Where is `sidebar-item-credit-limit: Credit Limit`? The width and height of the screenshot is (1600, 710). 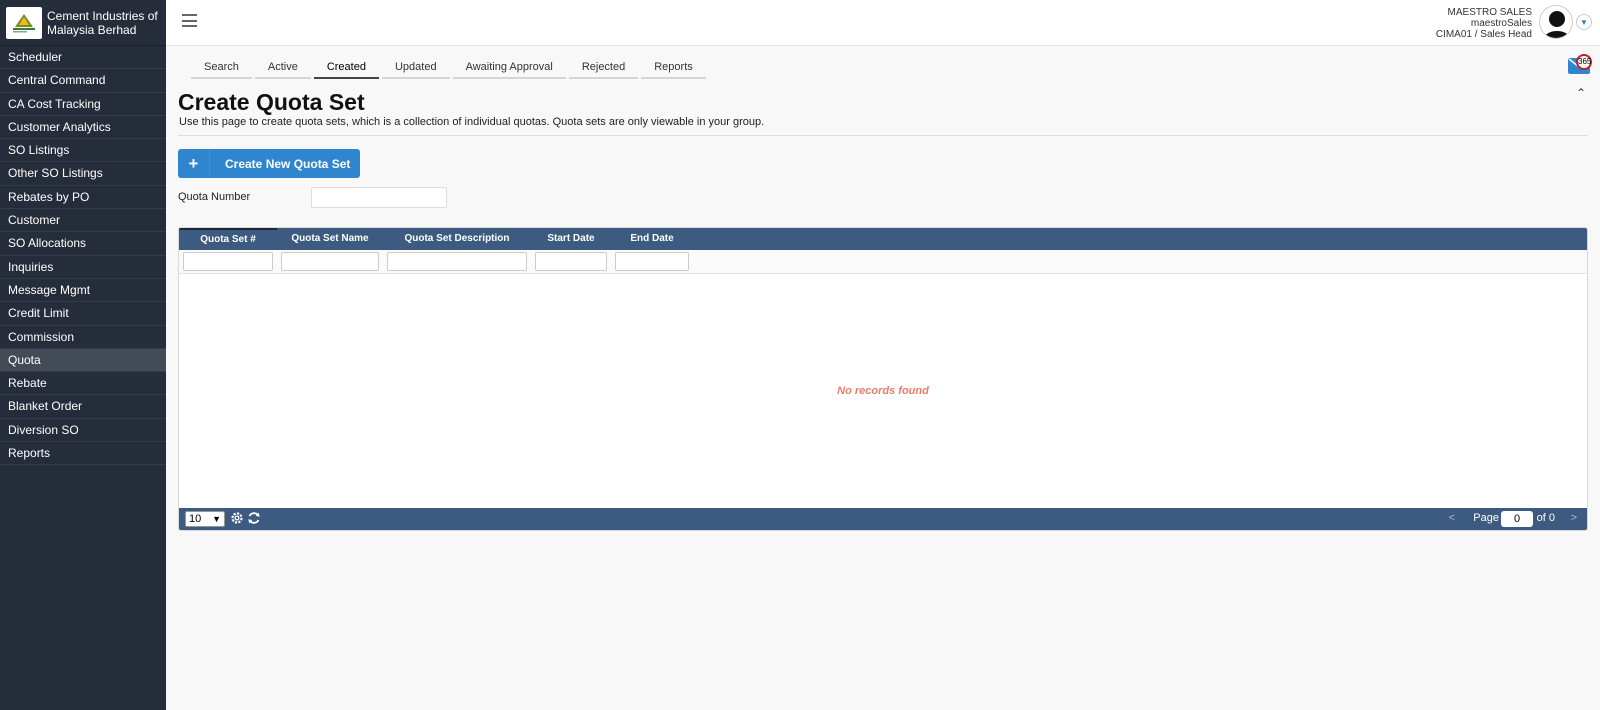 sidebar-item-credit-limit: Credit Limit is located at coordinates (83, 314).